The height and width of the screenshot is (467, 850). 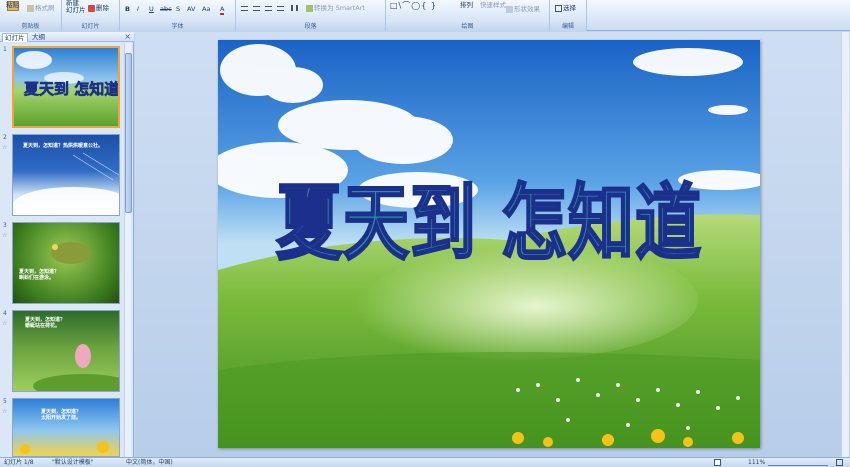 I want to click on shape-effects-icon, so click(x=509, y=9).